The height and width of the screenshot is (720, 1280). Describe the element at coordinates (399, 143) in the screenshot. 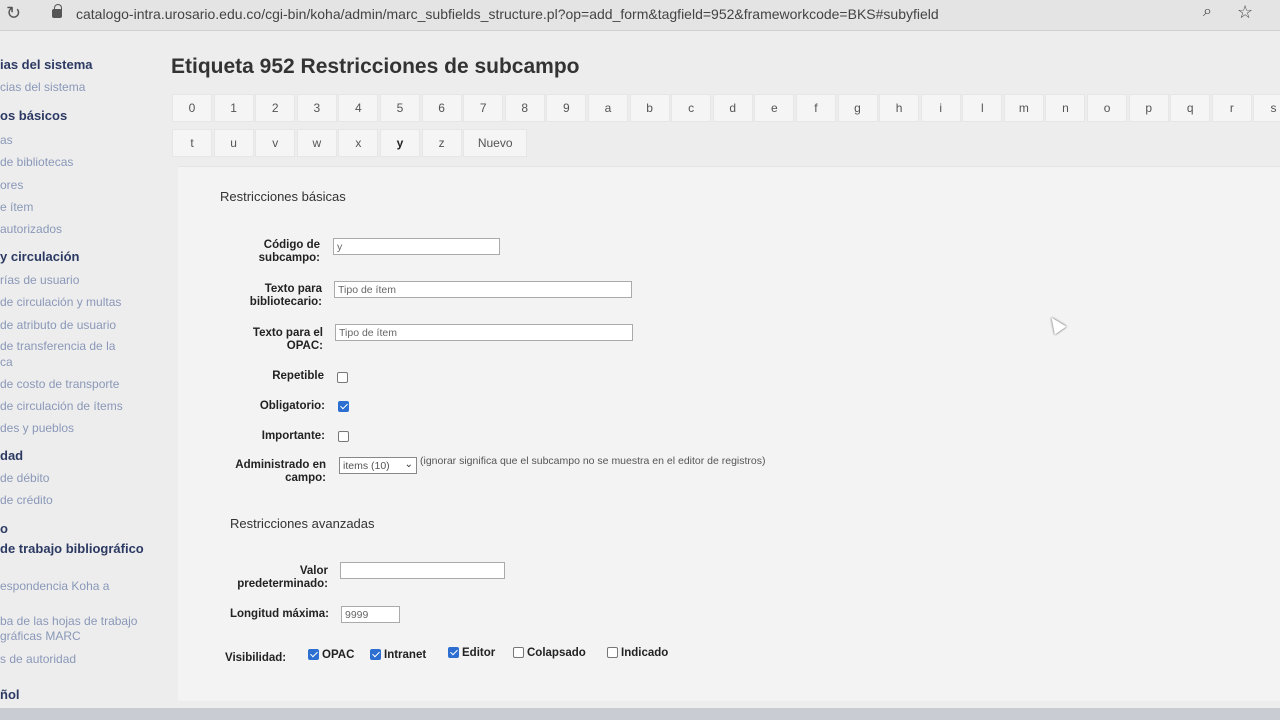

I see `subfield-tab-y: y` at that location.